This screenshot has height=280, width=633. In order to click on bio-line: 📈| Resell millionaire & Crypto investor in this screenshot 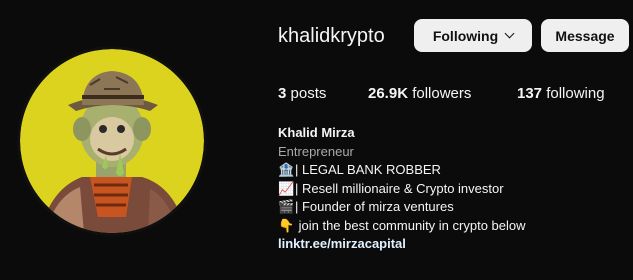, I will do `click(453, 189)`.